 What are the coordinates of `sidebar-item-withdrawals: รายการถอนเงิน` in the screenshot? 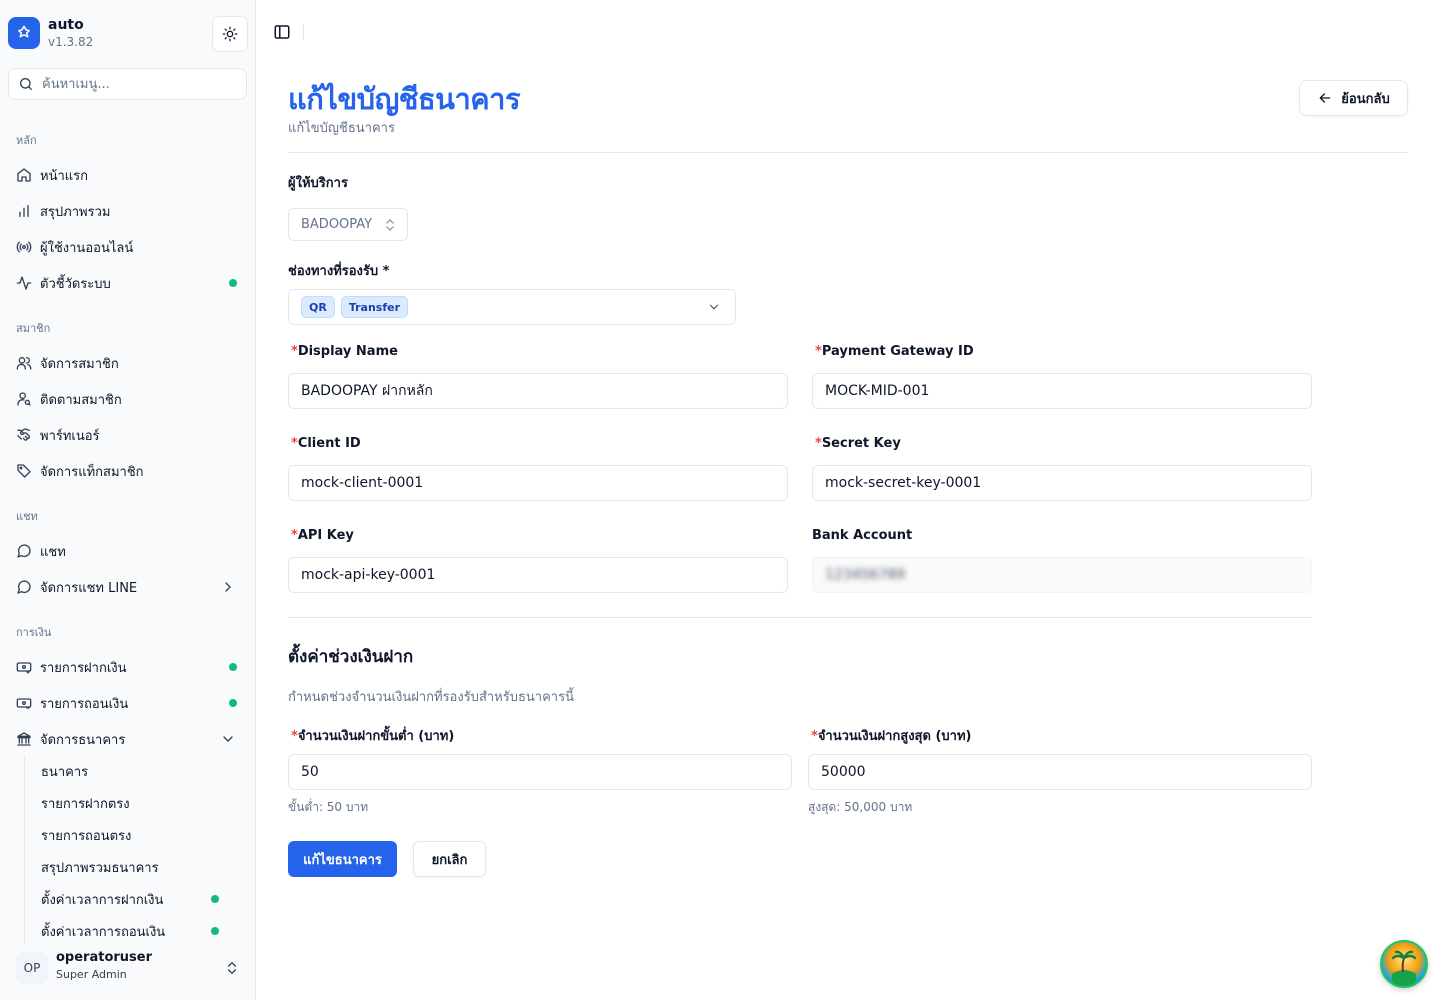 It's located at (128, 703).